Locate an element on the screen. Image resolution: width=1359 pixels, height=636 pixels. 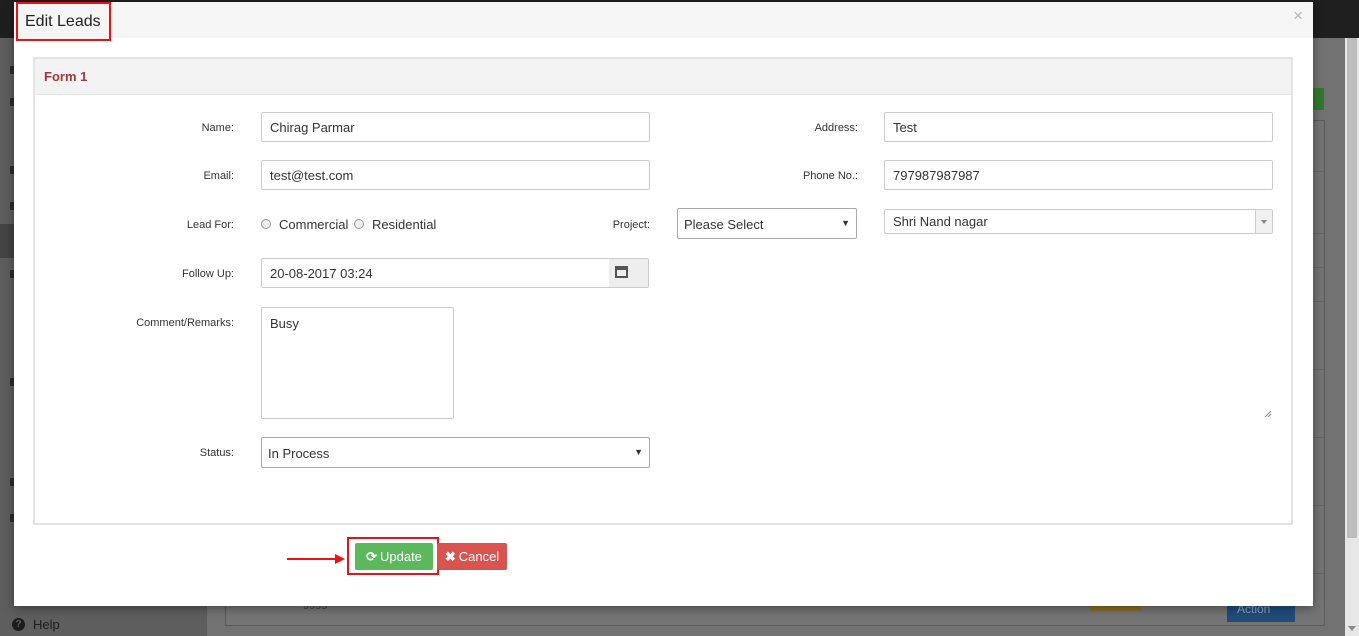
comment-label: Comment/Remarks: is located at coordinates (185, 323).